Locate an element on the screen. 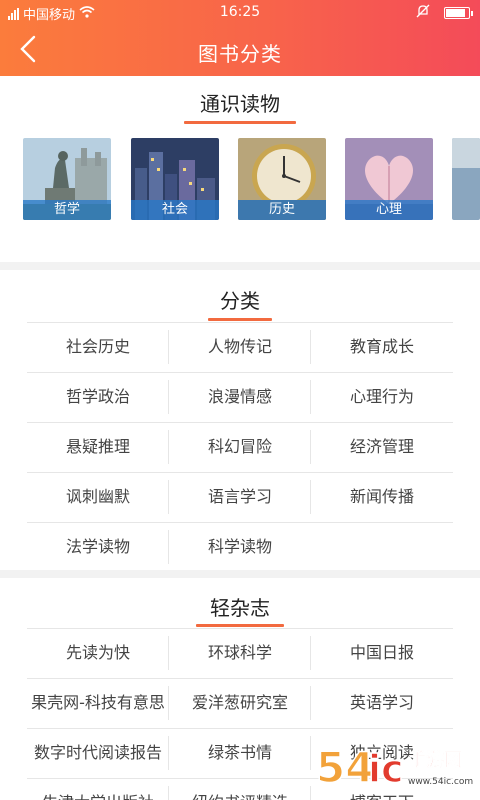  status-bar: 中国移动 16:25 is located at coordinates (240, 12).